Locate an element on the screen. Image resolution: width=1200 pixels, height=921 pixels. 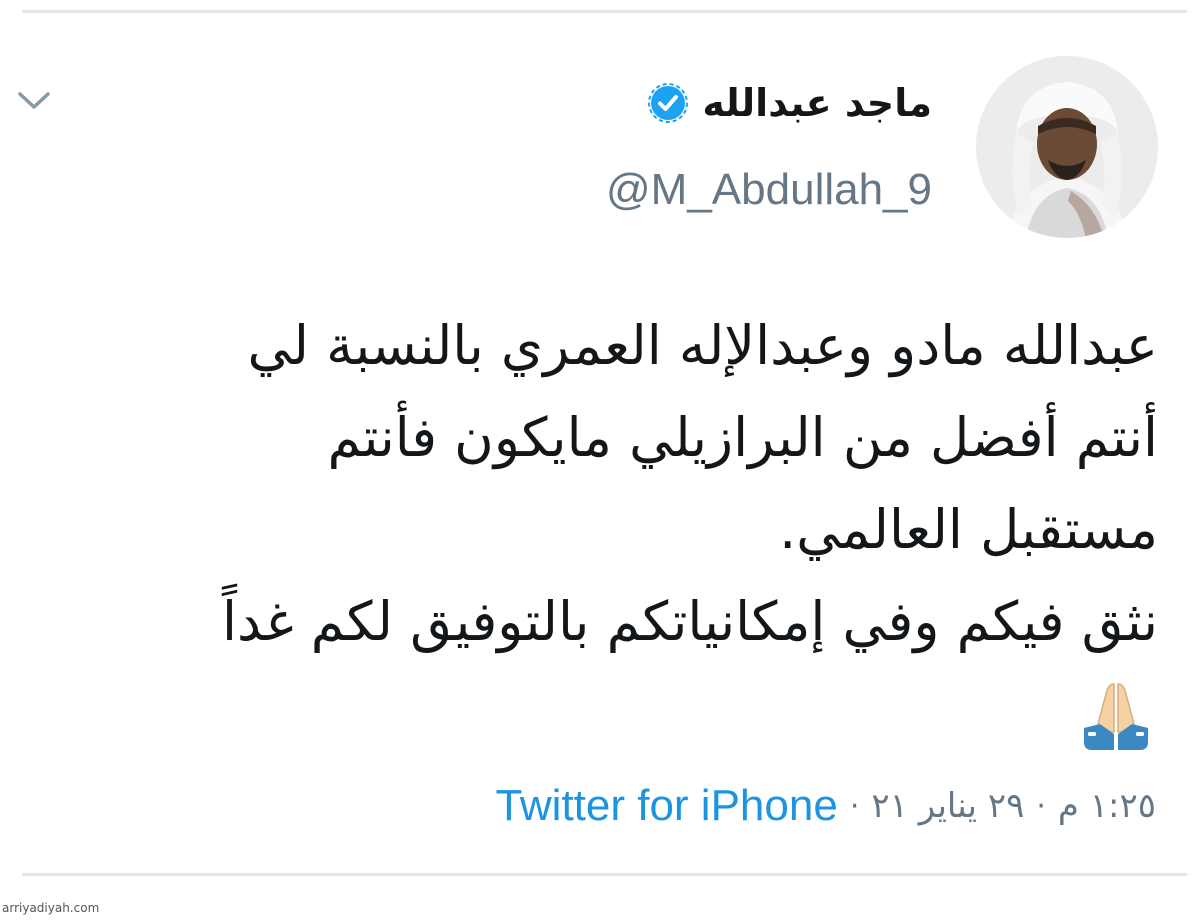
avatar is located at coordinates (1067, 147).